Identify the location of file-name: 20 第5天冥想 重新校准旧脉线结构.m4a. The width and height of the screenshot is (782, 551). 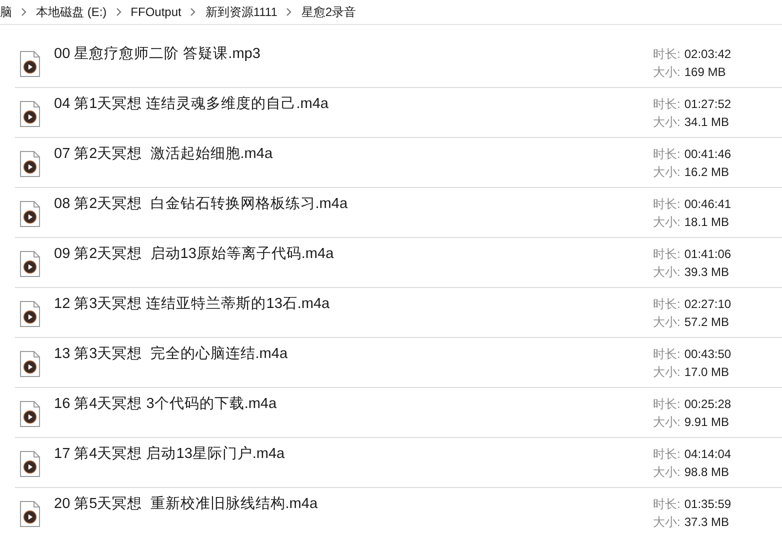
(186, 516).